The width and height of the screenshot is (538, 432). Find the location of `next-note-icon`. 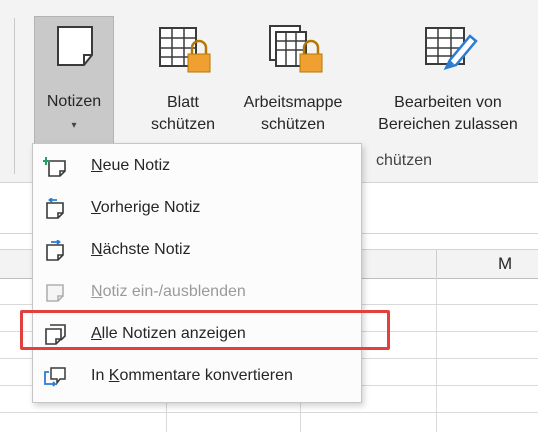

next-note-icon is located at coordinates (55, 250).